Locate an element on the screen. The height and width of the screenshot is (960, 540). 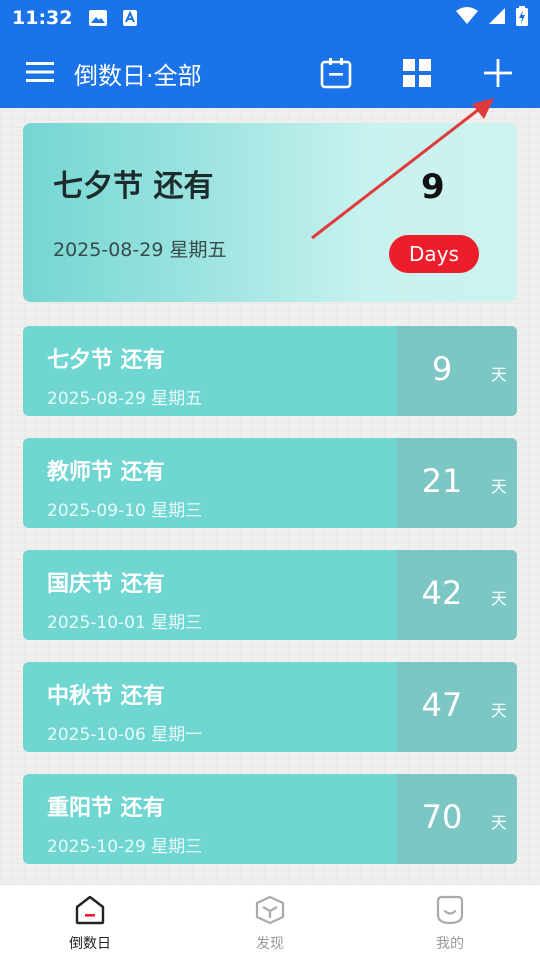
event-card-qixi: 七夕节 还有 2025-08-29 星期五 9 天 is located at coordinates (270, 371).